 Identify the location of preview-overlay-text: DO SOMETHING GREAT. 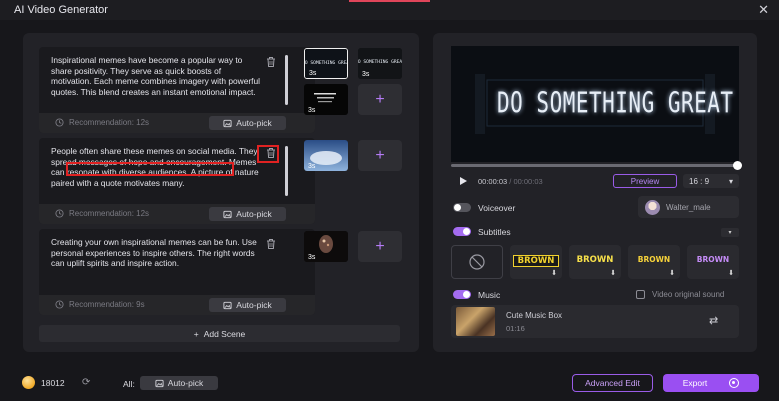
(615, 103).